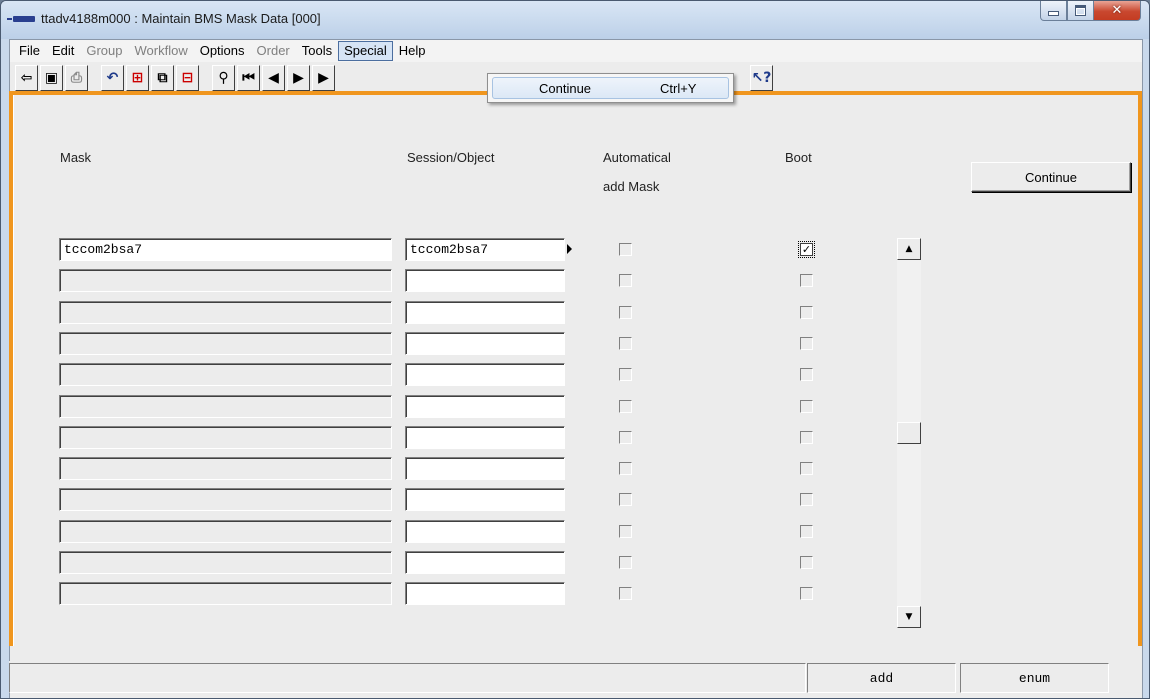 The image size is (1150, 699). What do you see at coordinates (678, 88) in the screenshot?
I see `menu-item-continue-shortcut: Ctrl+Y` at bounding box center [678, 88].